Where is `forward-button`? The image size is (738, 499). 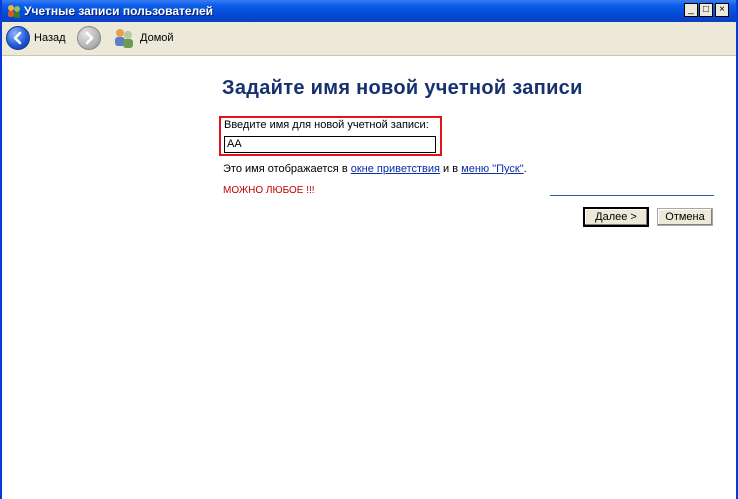 forward-button is located at coordinates (89, 38).